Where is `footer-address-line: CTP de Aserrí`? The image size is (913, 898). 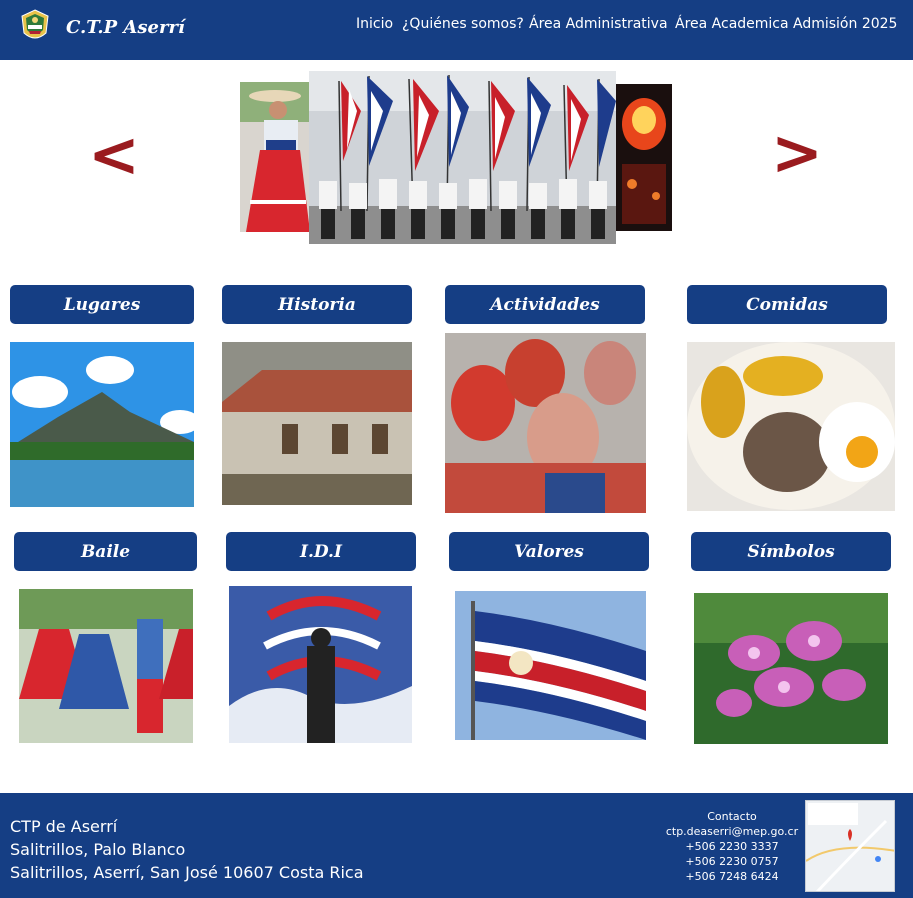
footer-address-line: CTP de Aserrí is located at coordinates (64, 826).